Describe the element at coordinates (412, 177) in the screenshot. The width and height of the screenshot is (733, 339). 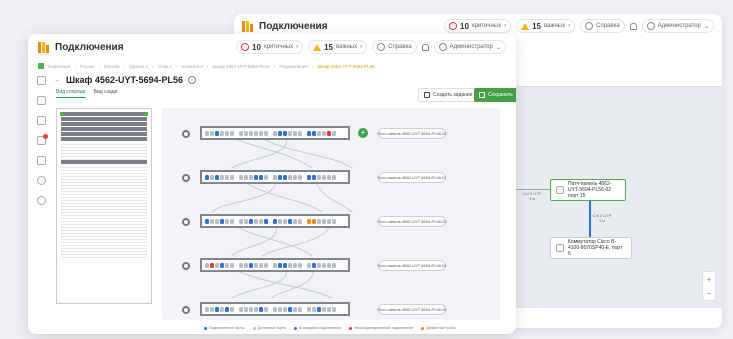
I see `patch-panel-label: Патч-панель 4562-UYT-5694-PL56-01` at that location.